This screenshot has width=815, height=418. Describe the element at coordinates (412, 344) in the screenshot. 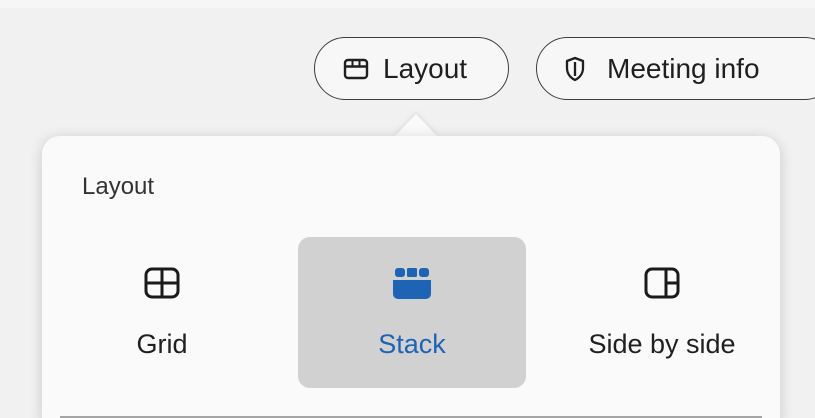

I see `layout-option-label: Stack` at that location.